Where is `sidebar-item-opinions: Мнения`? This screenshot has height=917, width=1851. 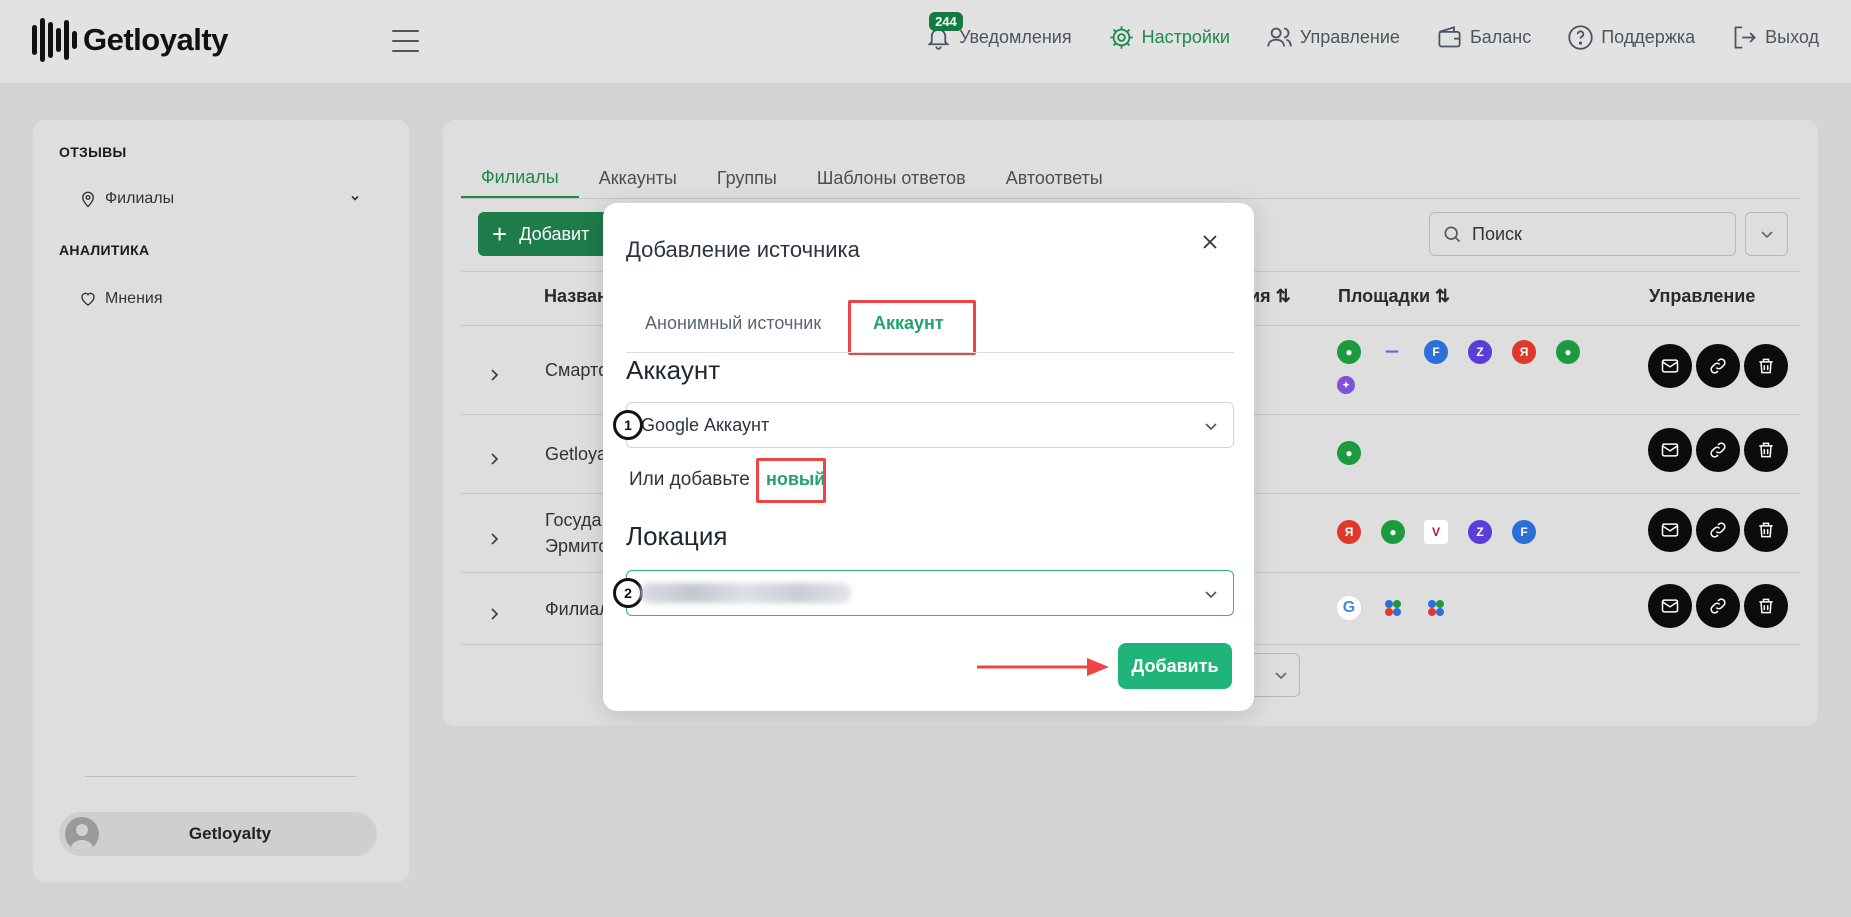
sidebar-item-opinions: Мнения is located at coordinates (121, 299).